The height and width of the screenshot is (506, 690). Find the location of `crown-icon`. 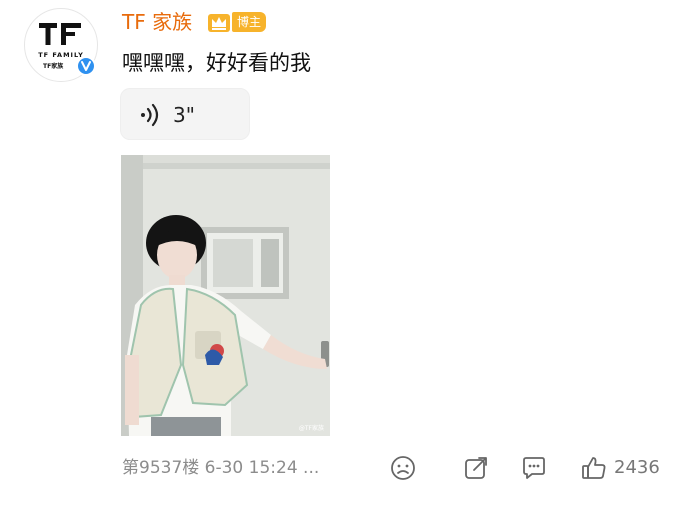

crown-icon is located at coordinates (219, 23).